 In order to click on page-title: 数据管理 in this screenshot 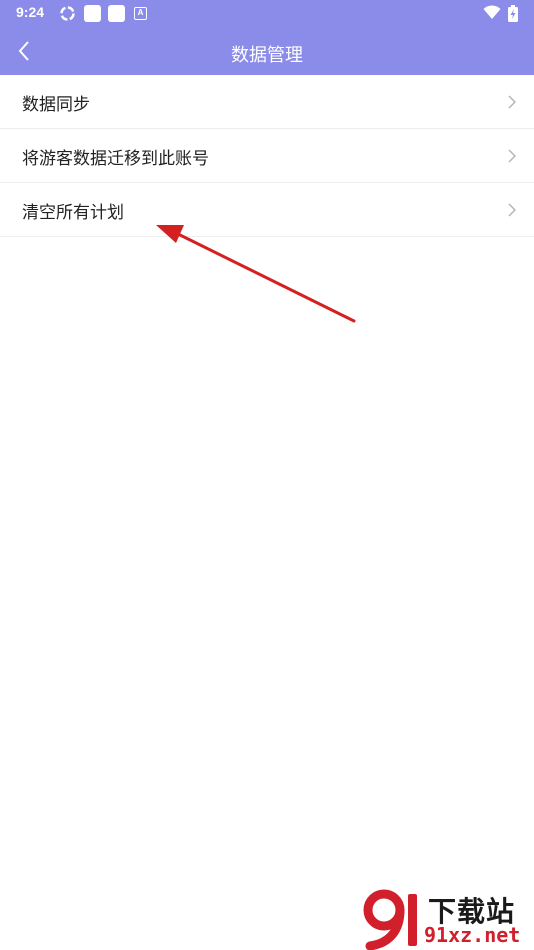, I will do `click(267, 55)`.